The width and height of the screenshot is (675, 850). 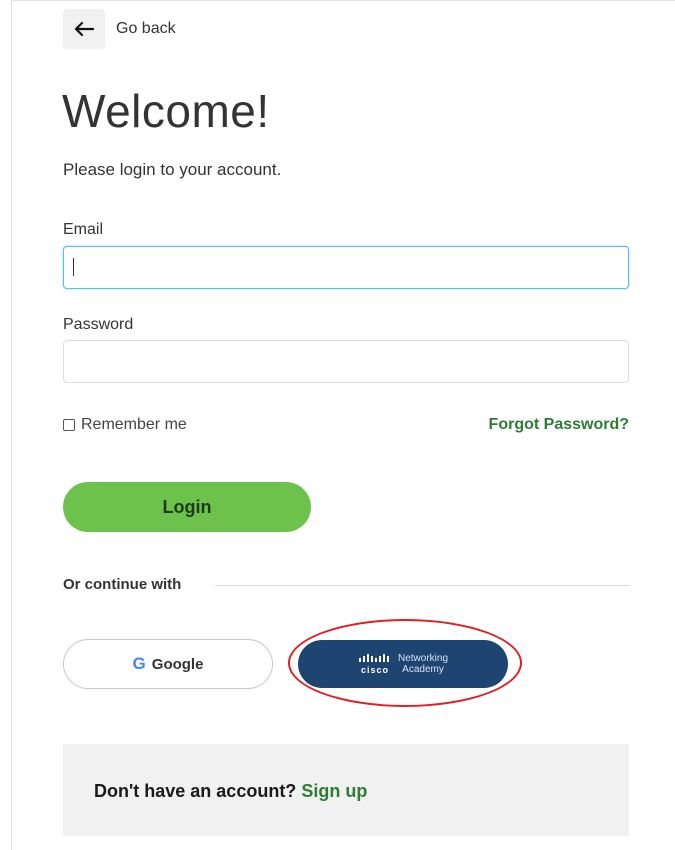 I want to click on remember-me-label: Remember me, so click(x=134, y=424).